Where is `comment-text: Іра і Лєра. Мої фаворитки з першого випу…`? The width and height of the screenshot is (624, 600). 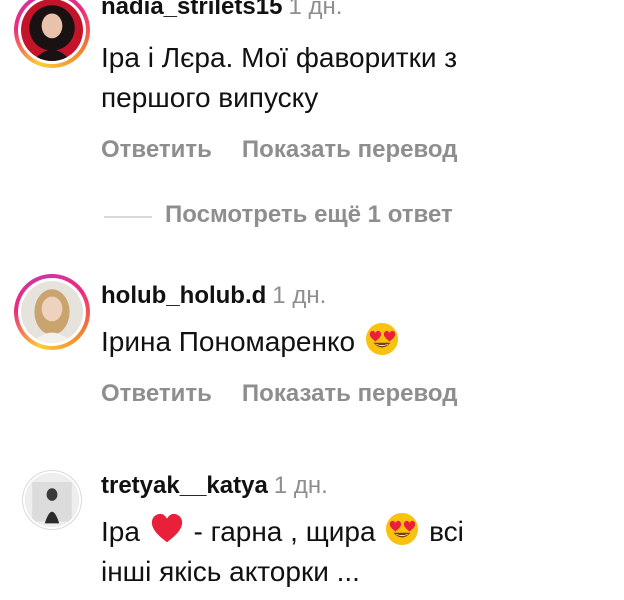
comment-text: Іра і Лєра. Мої фаворитки з першого випу… is located at coordinates (279, 77).